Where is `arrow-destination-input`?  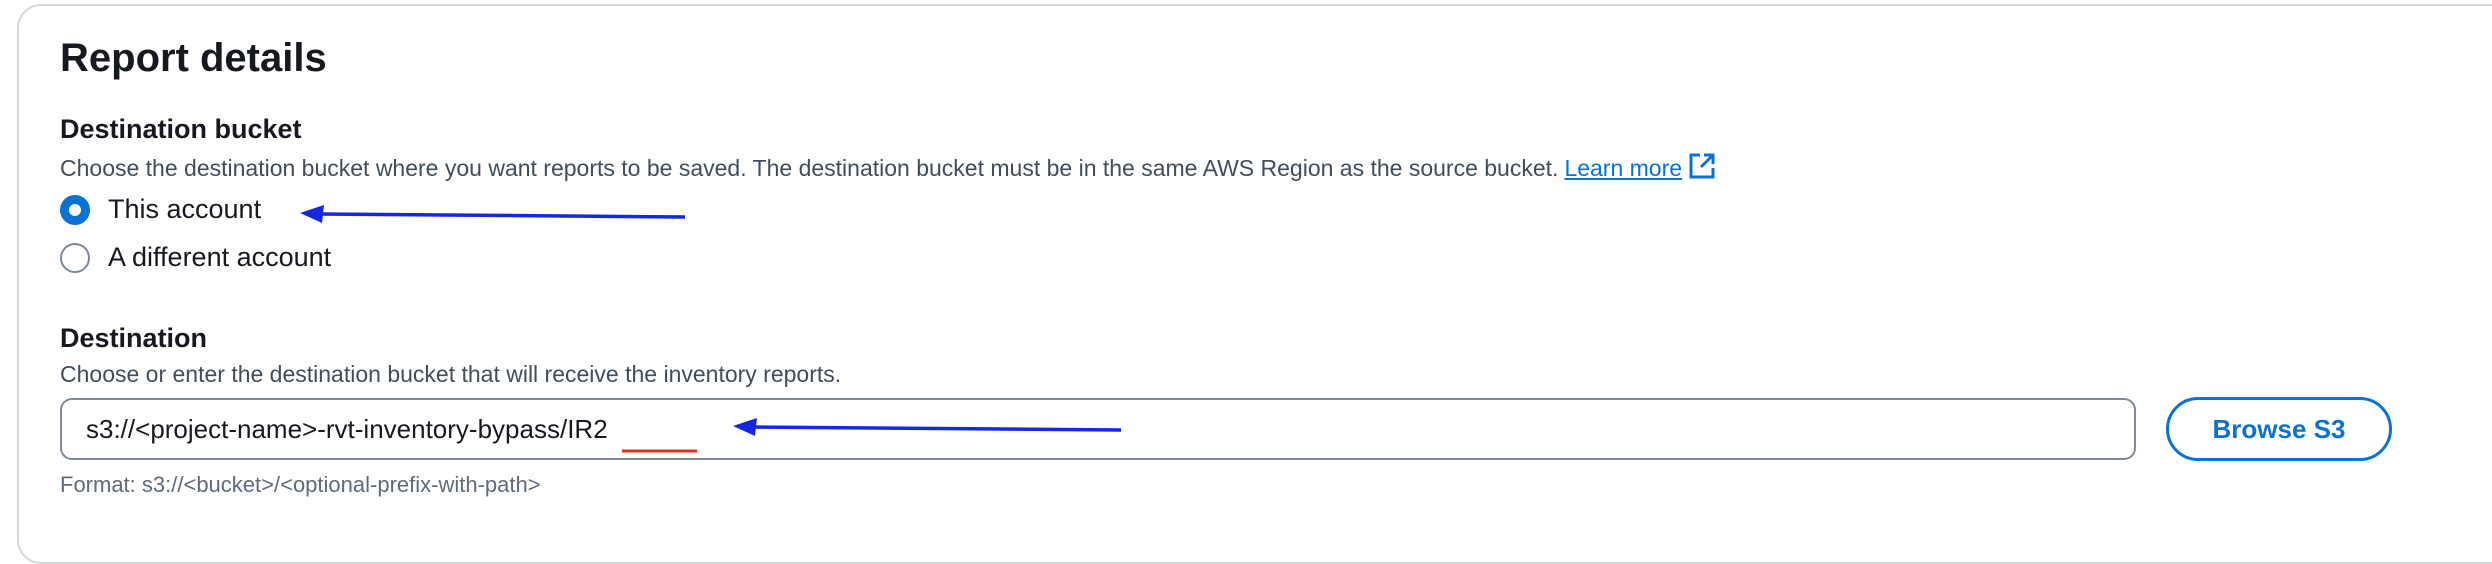
arrow-destination-input is located at coordinates (927, 427).